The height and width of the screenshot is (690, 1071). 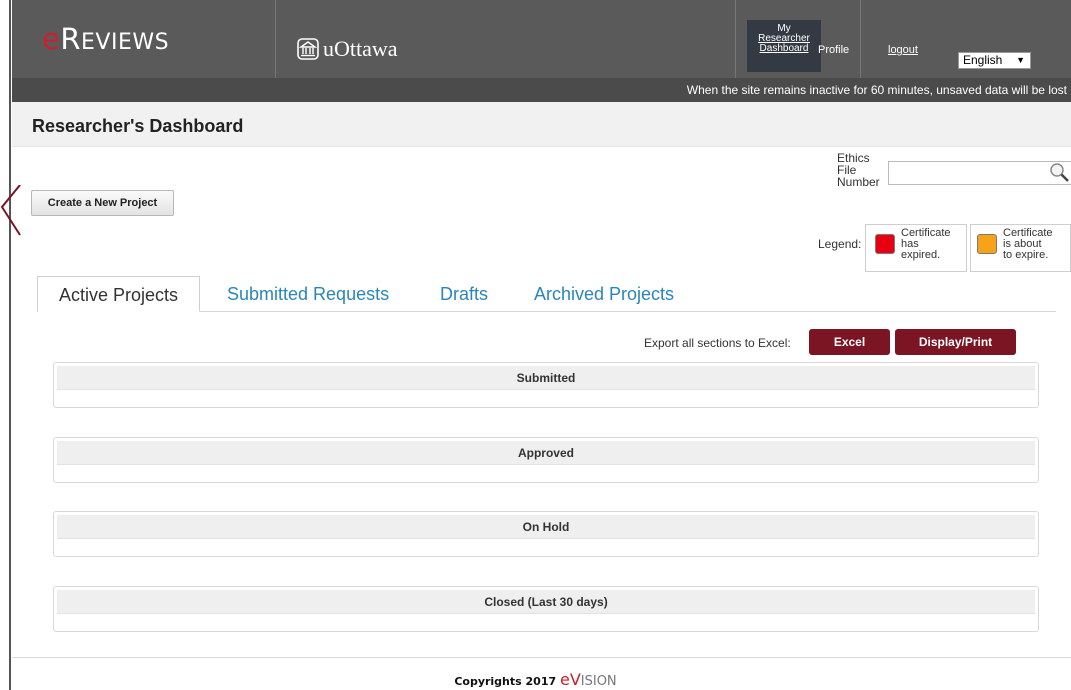 I want to click on left-edge-line, so click(x=10, y=345).